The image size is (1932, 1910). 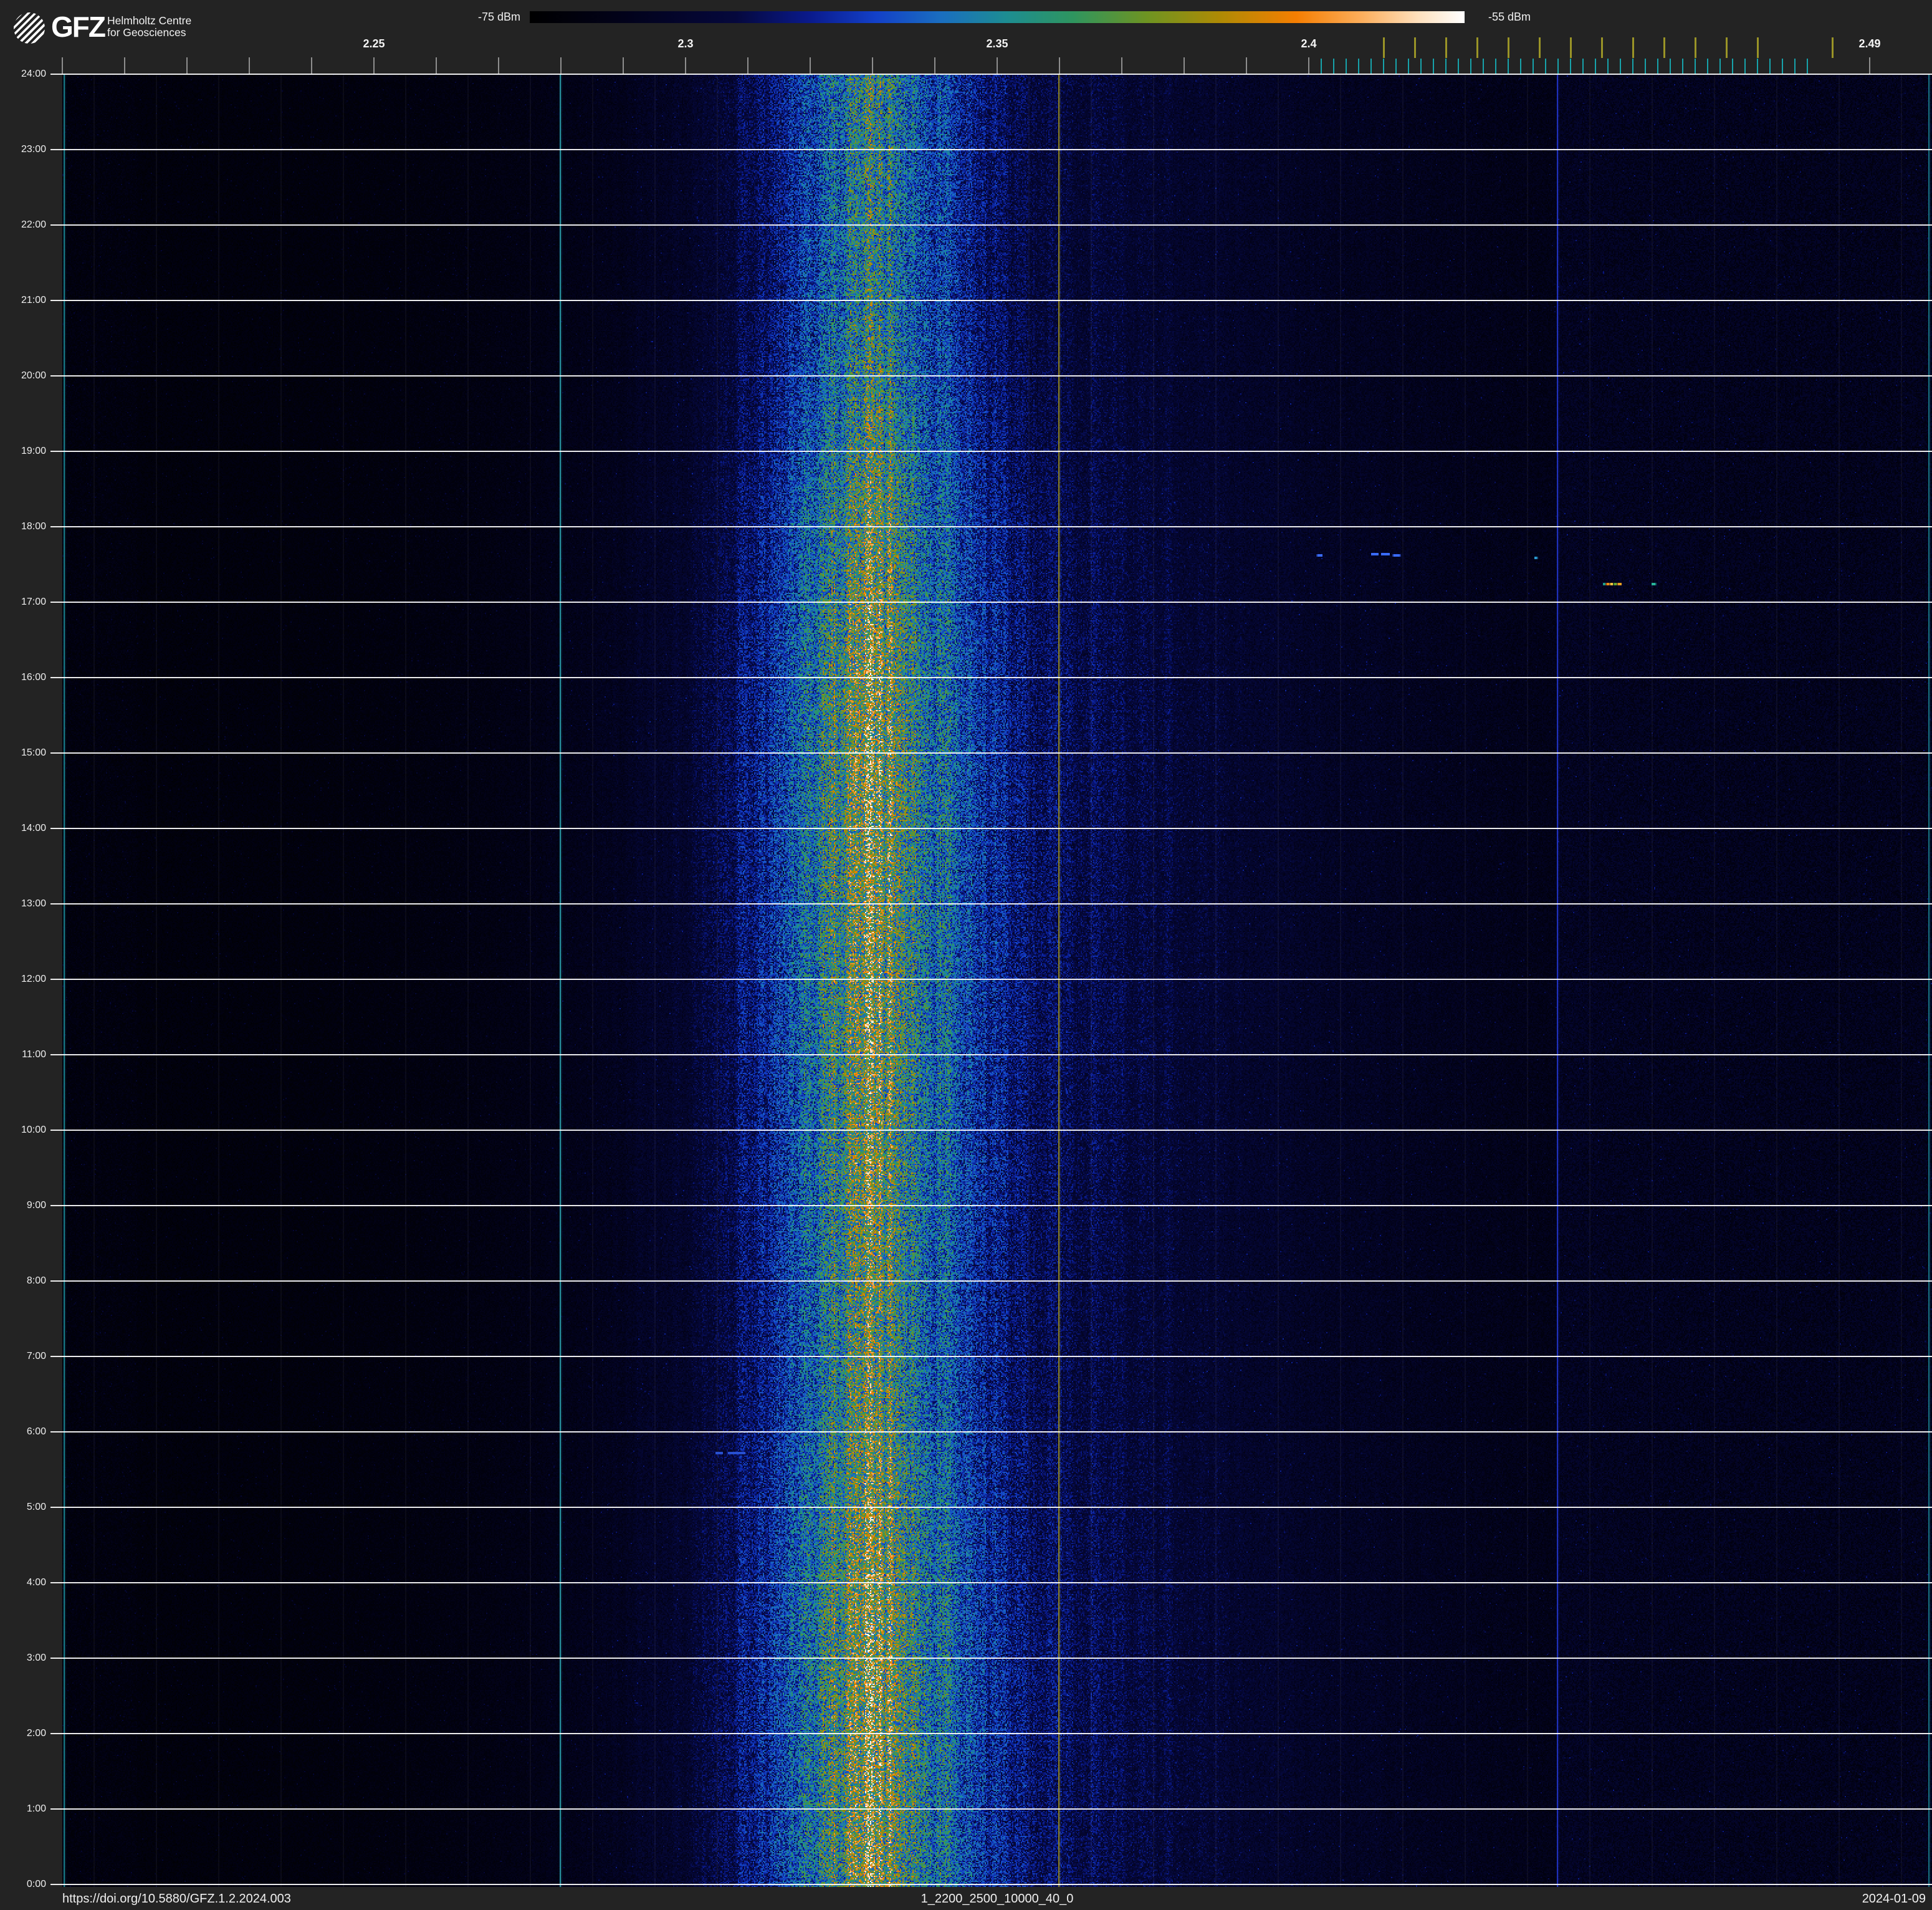 What do you see at coordinates (33, 677) in the screenshot?
I see `time-label: 16:00` at bounding box center [33, 677].